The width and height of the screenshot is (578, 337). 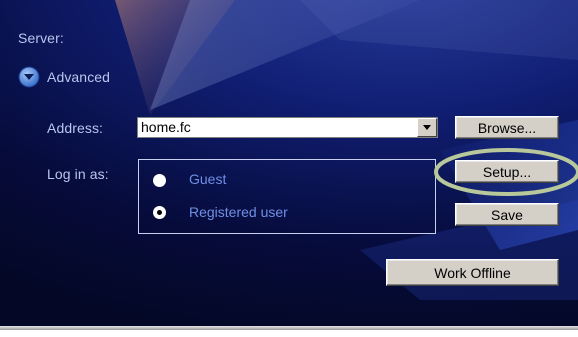 What do you see at coordinates (472, 272) in the screenshot?
I see `work-offline-button: Work Offline` at bounding box center [472, 272].